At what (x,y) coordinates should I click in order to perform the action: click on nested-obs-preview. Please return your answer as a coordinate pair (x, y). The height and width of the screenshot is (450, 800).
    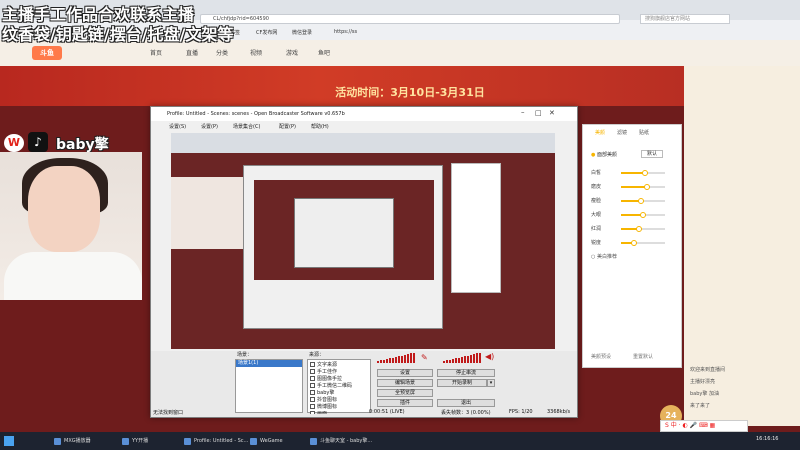
    Looking at the image, I should click on (344, 230).